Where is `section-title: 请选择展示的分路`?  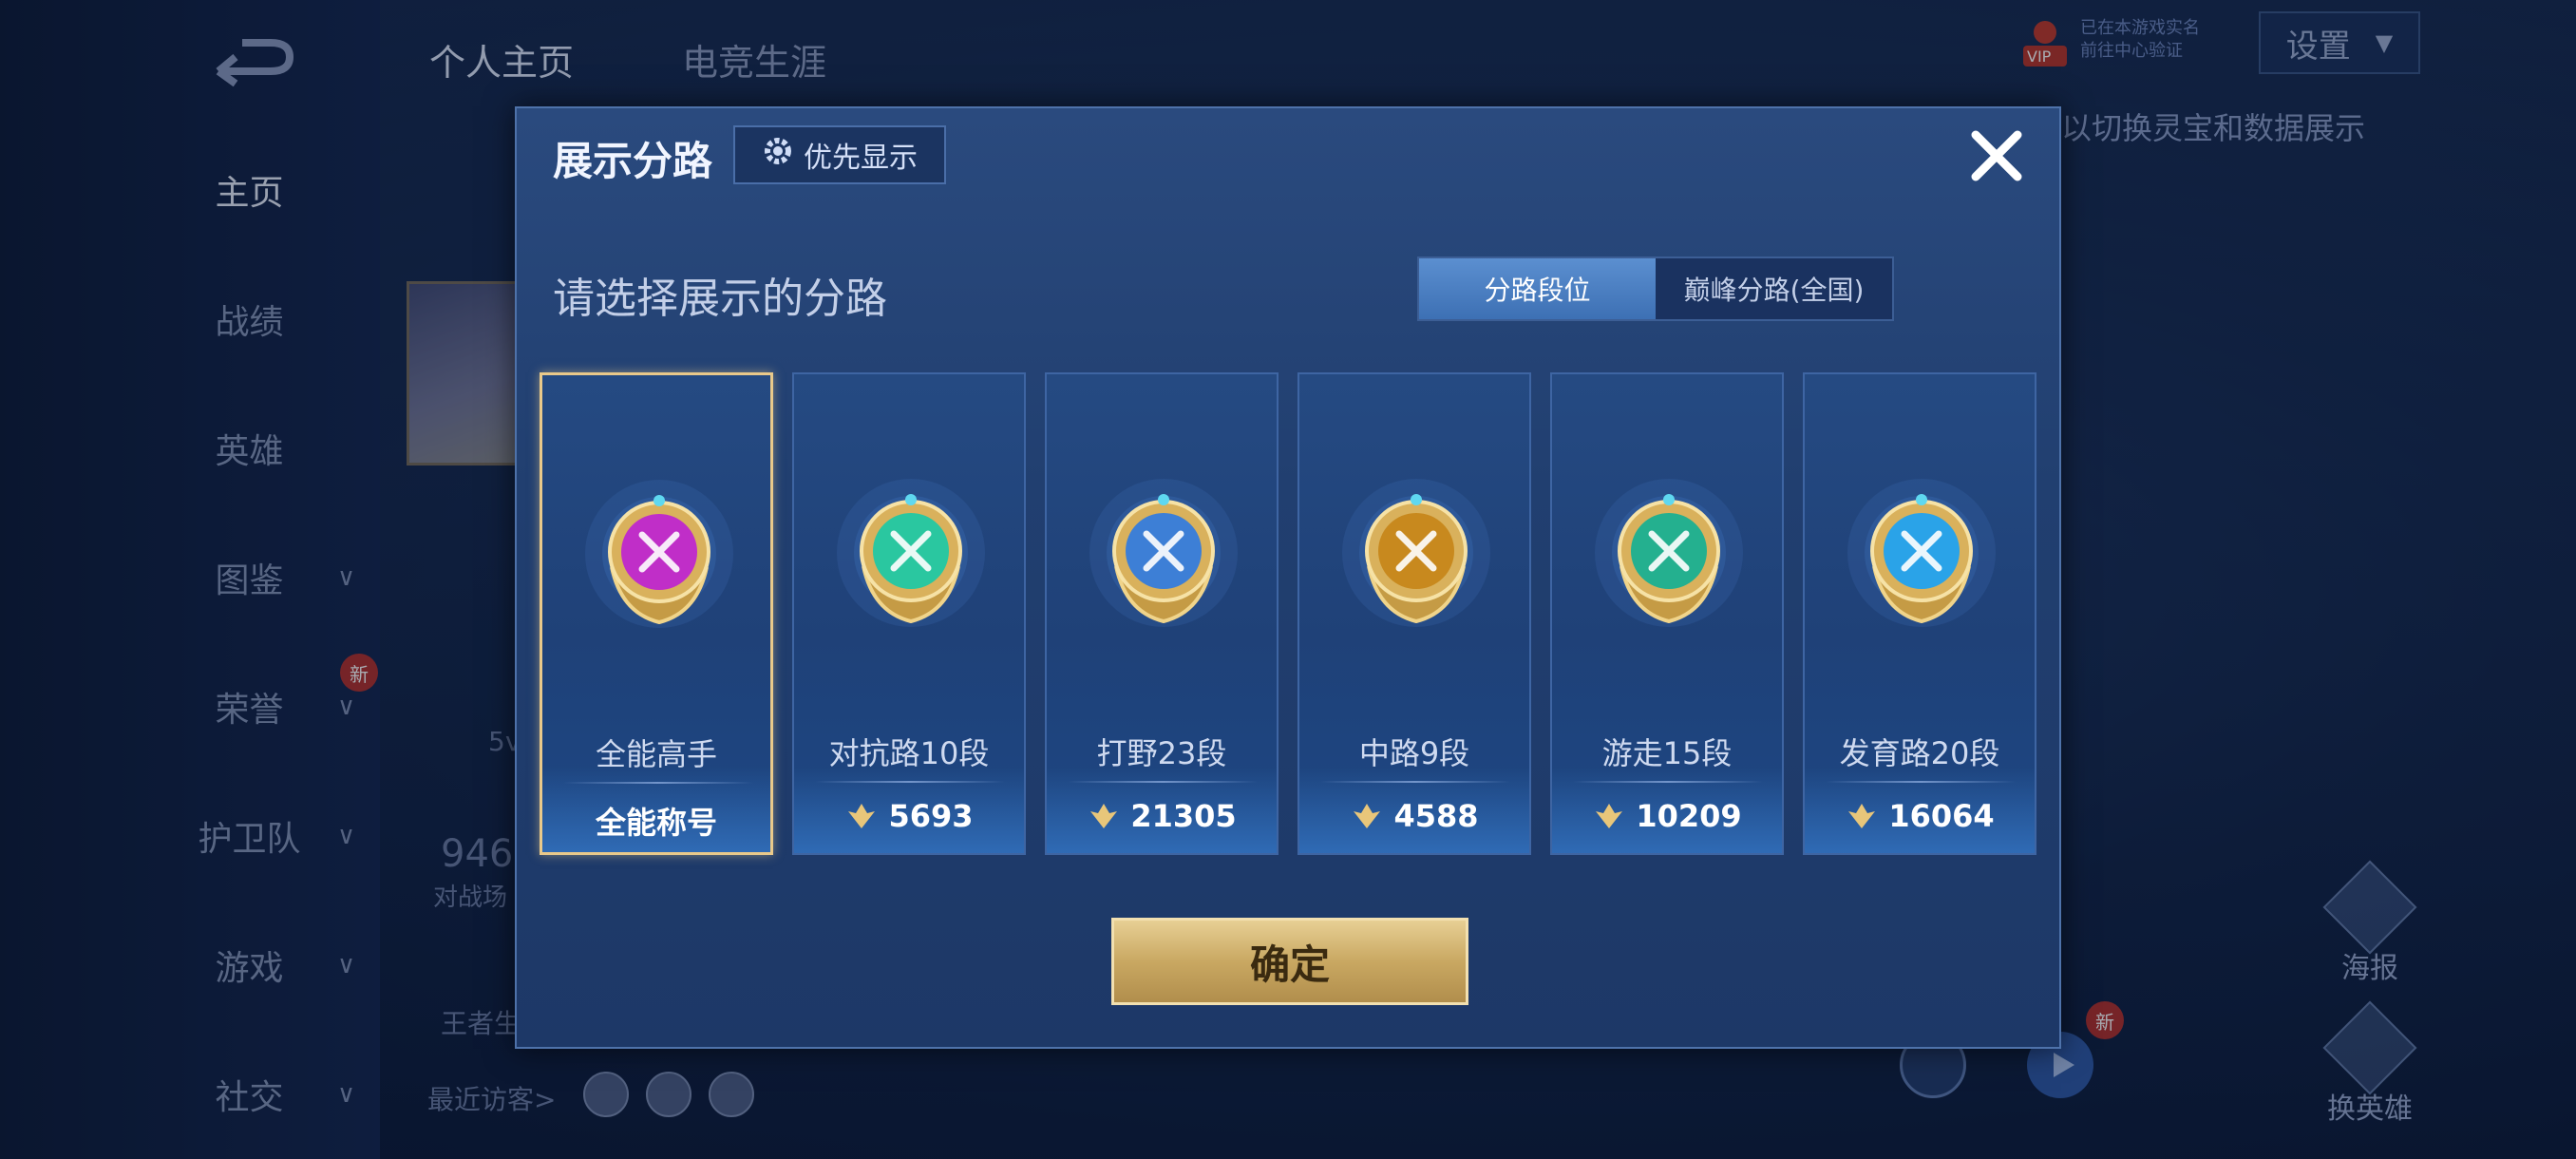
section-title: 请选择展示的分路 is located at coordinates (720, 299).